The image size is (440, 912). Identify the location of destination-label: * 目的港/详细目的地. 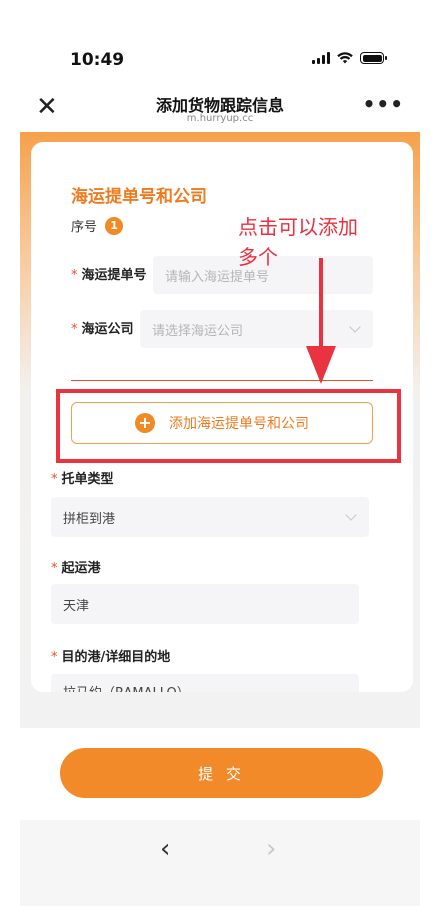
(111, 657).